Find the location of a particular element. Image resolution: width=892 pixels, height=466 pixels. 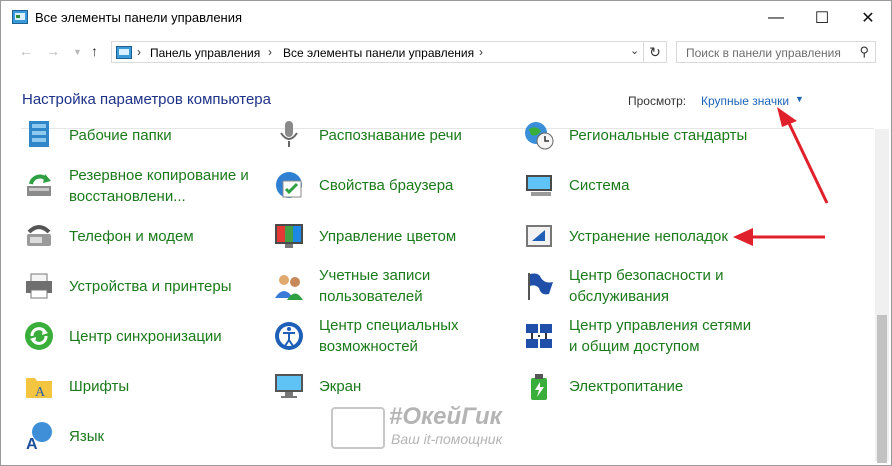

close-button: ✕ is located at coordinates (868, 18).